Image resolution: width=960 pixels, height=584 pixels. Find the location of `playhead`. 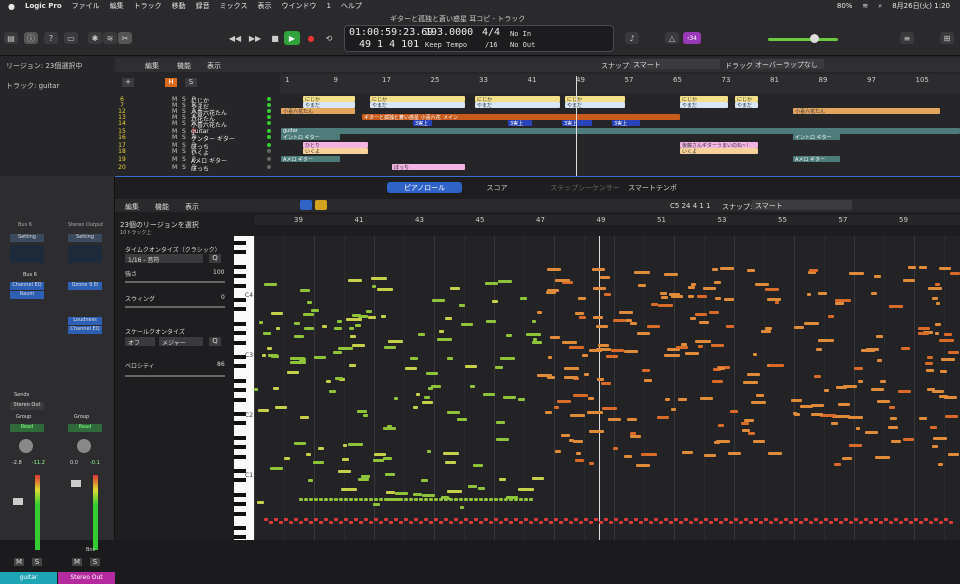

playhead is located at coordinates (576, 126).